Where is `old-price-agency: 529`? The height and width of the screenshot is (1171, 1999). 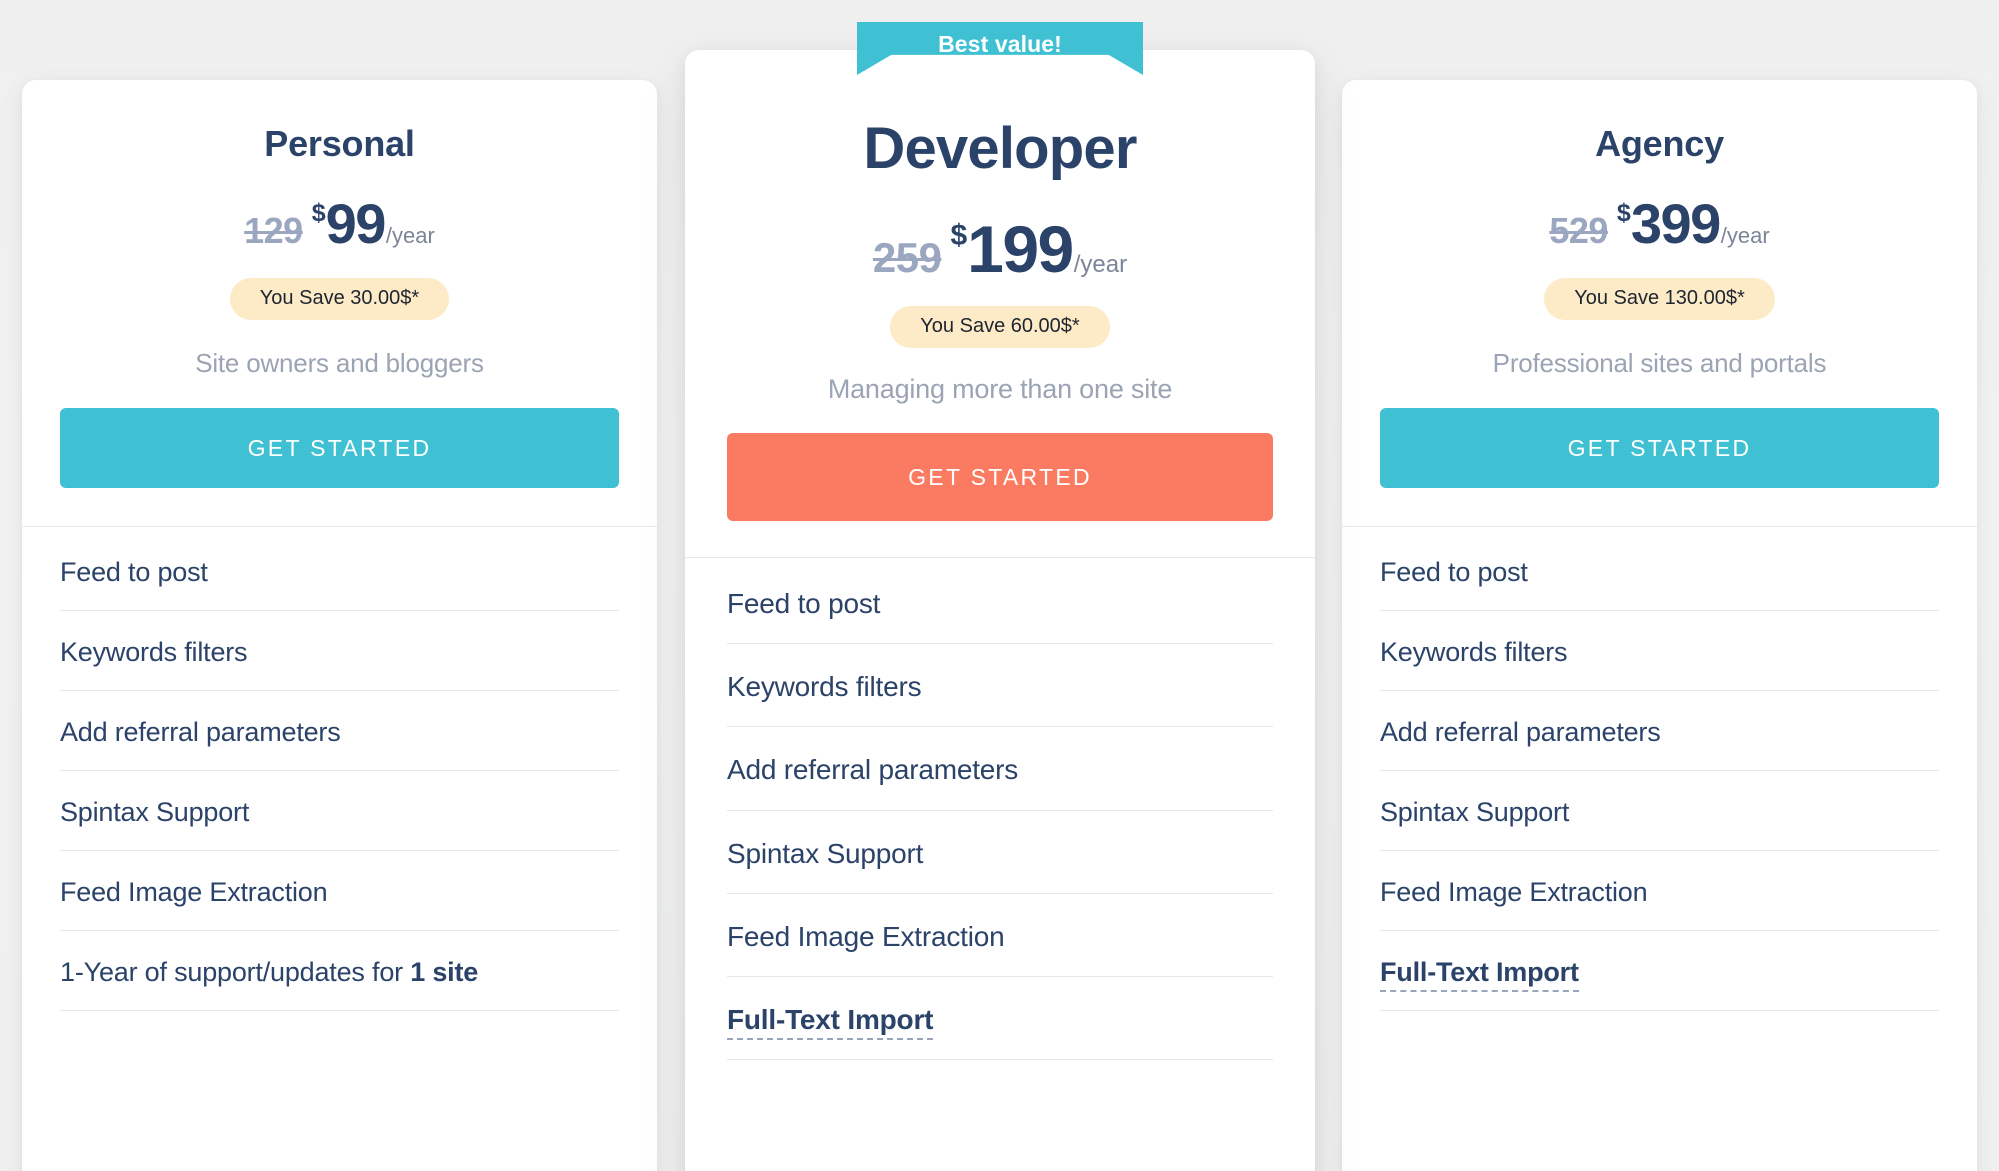
old-price-agency: 529 is located at coordinates (1578, 230).